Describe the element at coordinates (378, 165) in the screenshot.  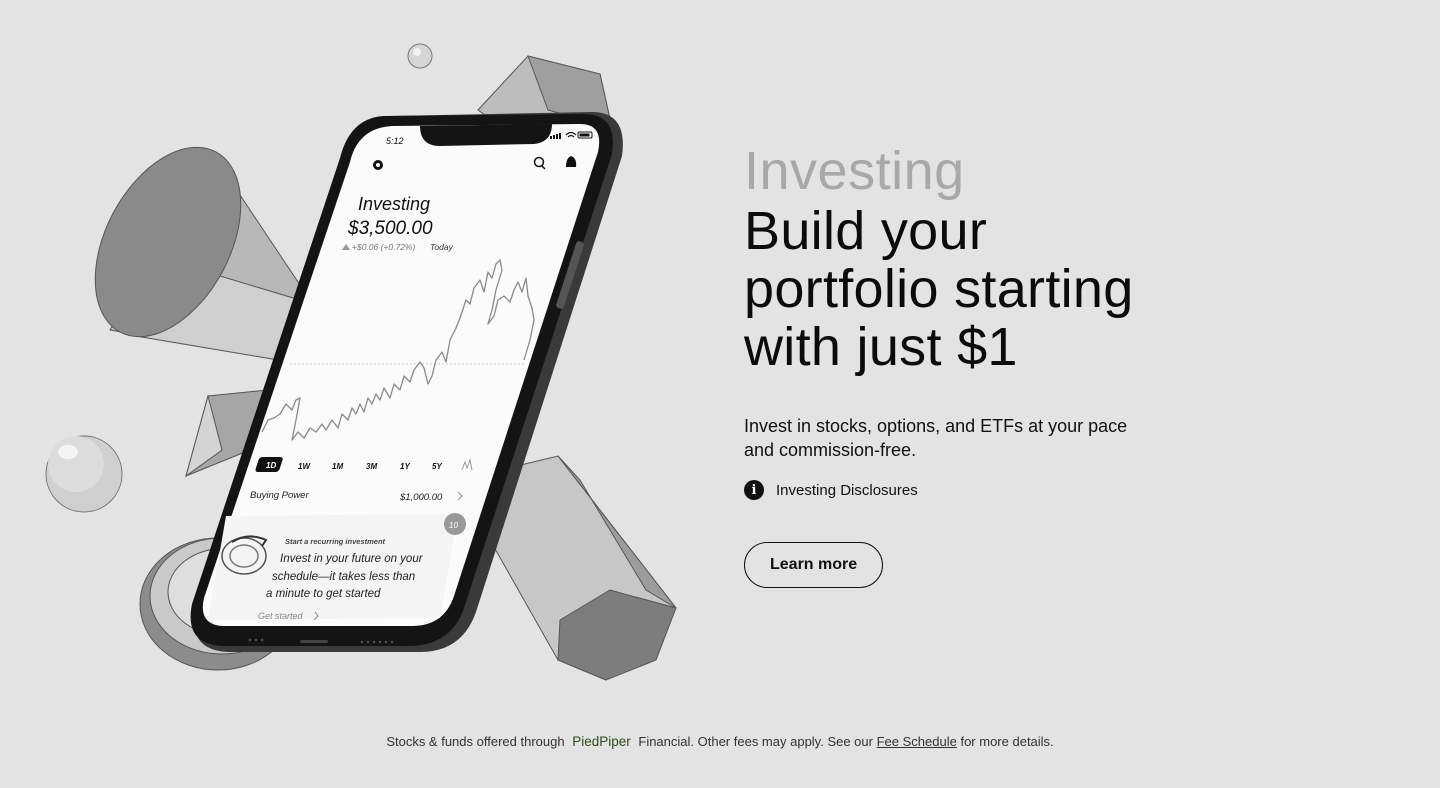
I see `gear-icon` at that location.